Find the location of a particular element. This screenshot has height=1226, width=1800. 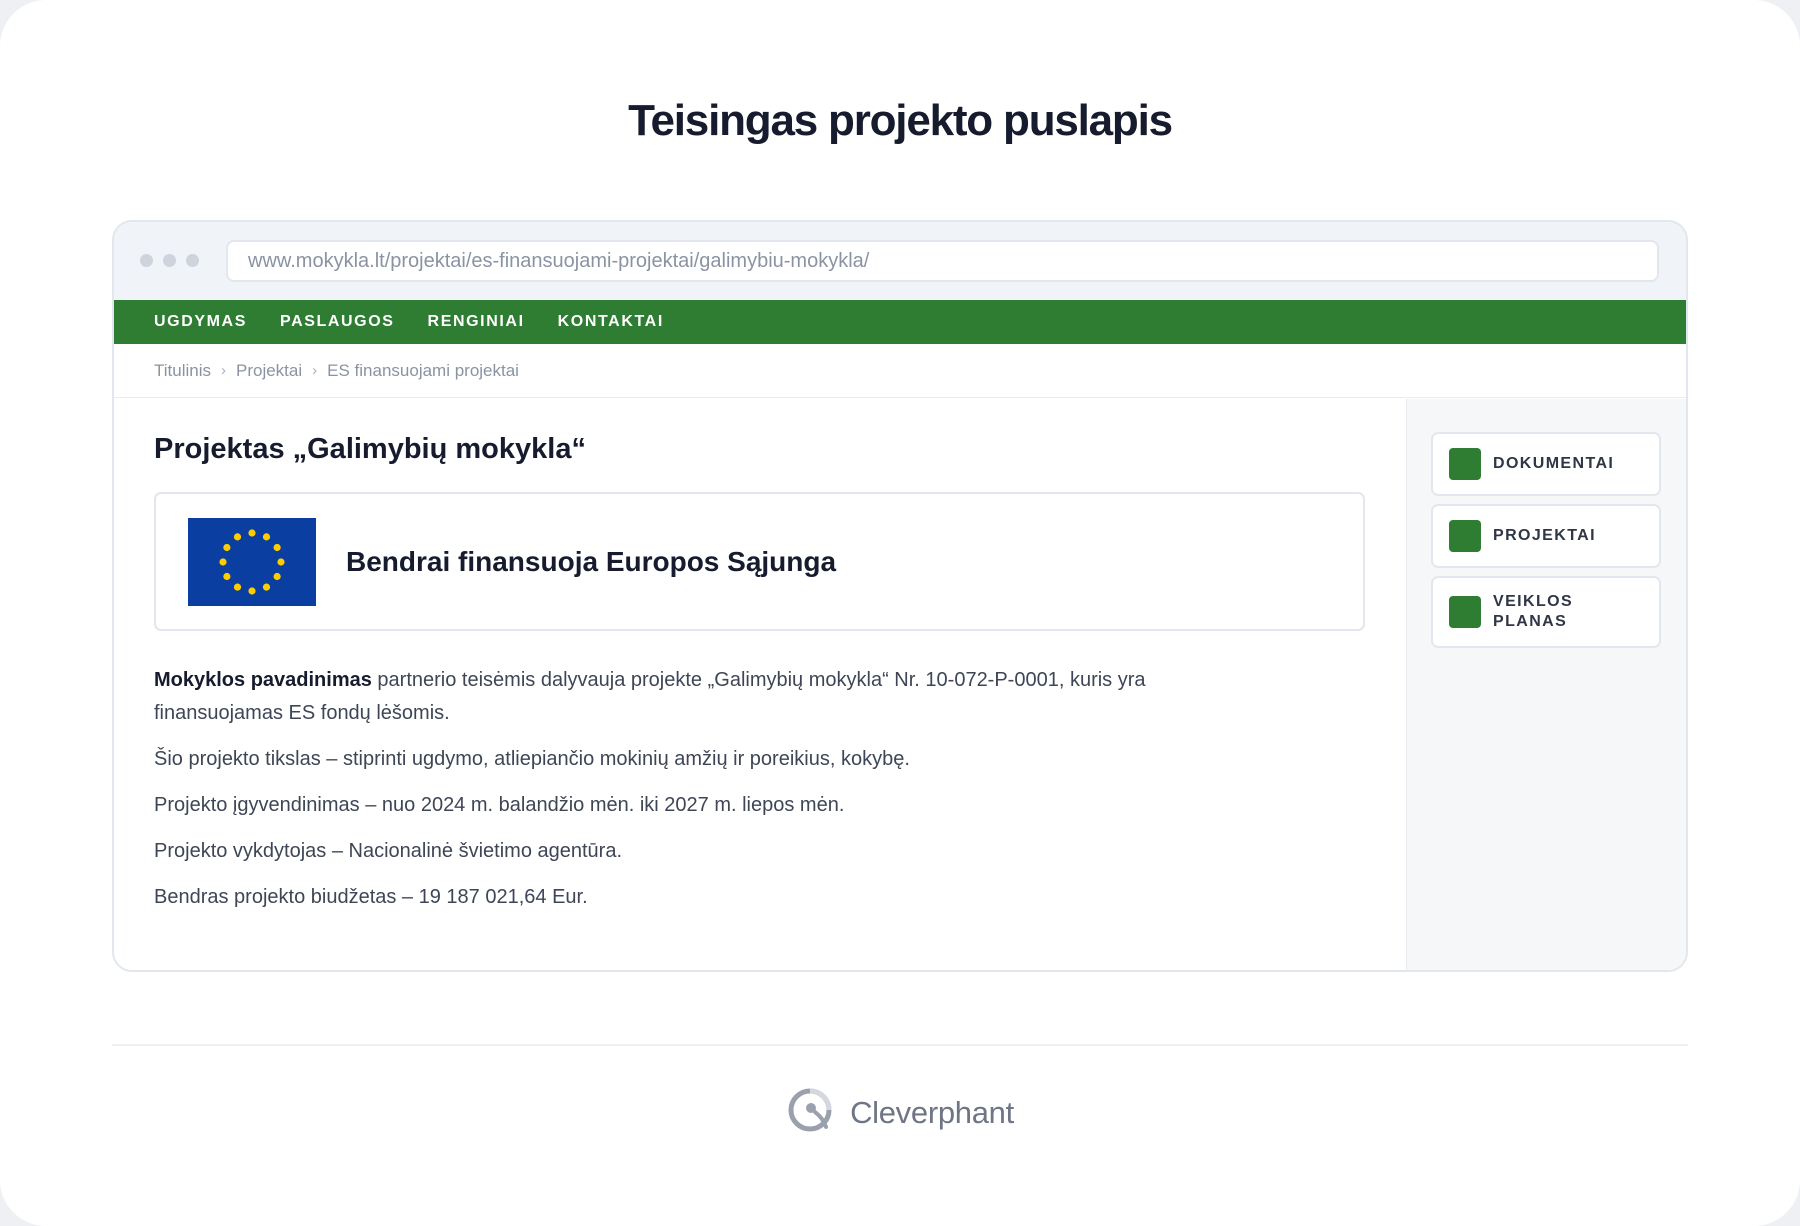

nav-item-kontaktai: KONTAKTAI is located at coordinates (611, 322).